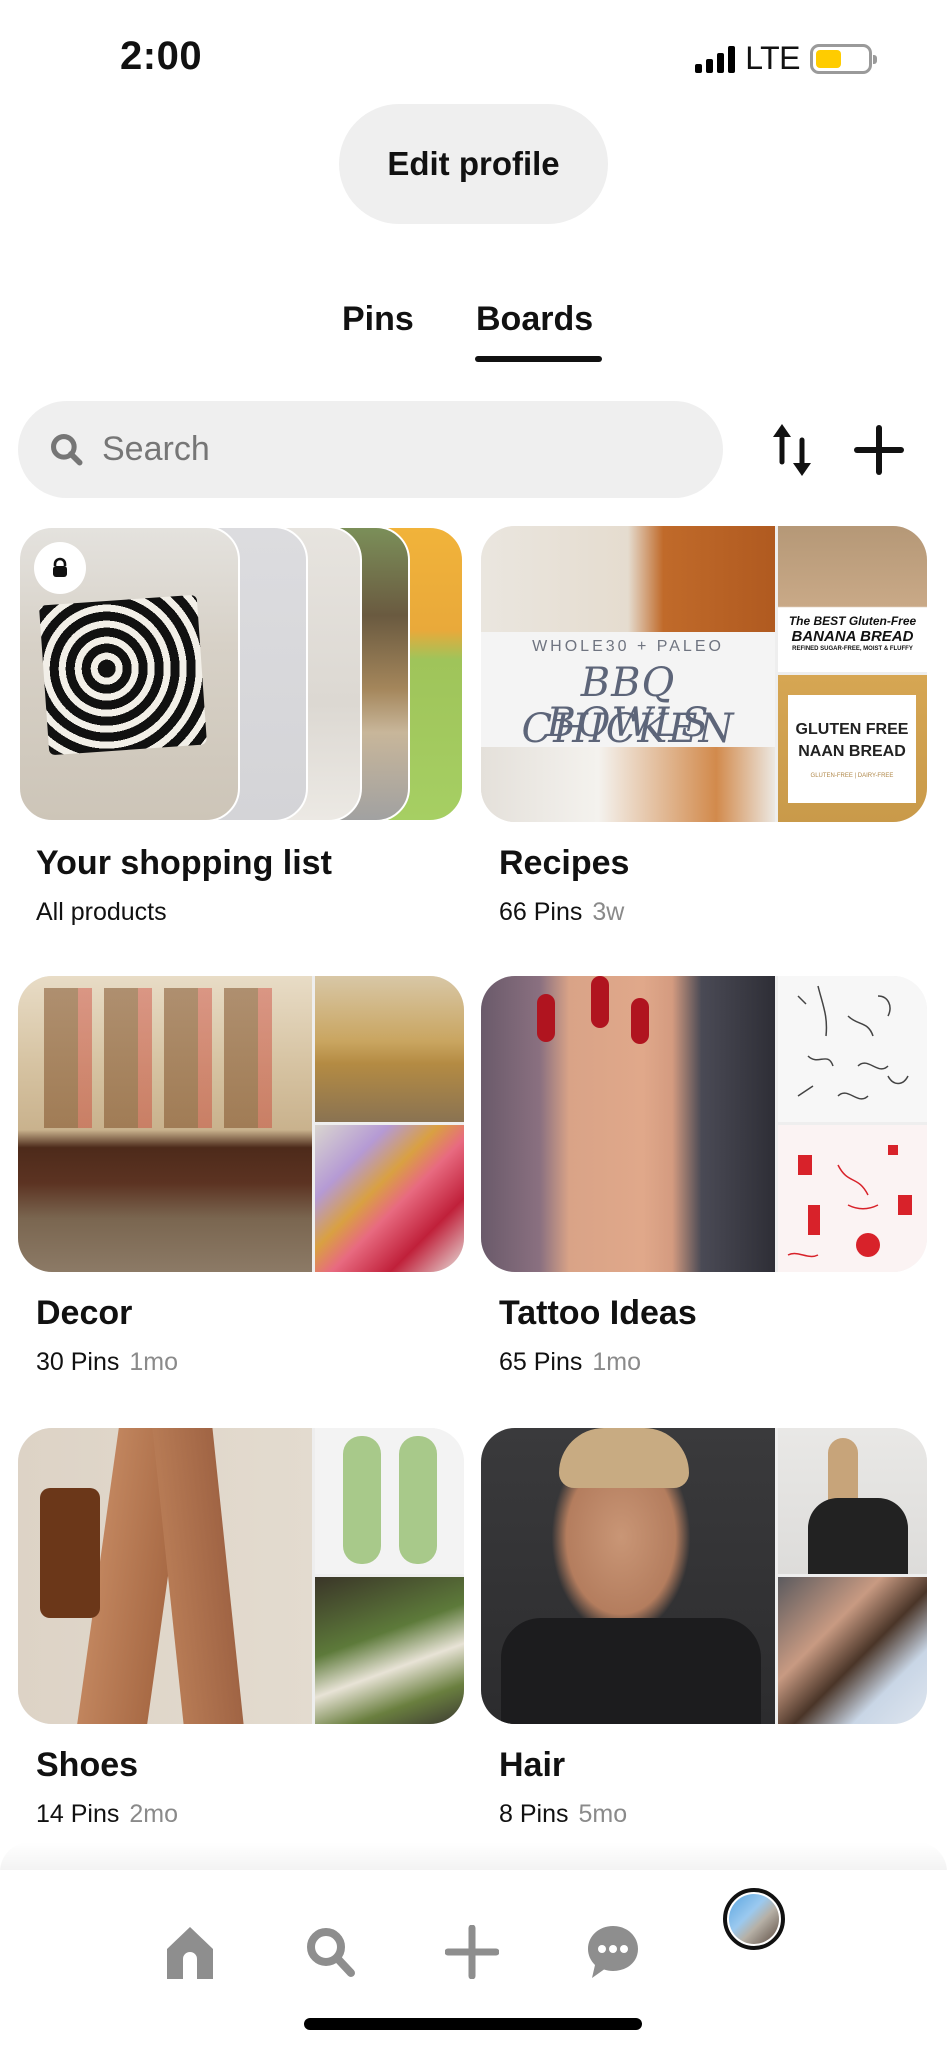 The width and height of the screenshot is (947, 2048). I want to click on pin-image-text: WHOLE30 + PALEO, so click(628, 646).